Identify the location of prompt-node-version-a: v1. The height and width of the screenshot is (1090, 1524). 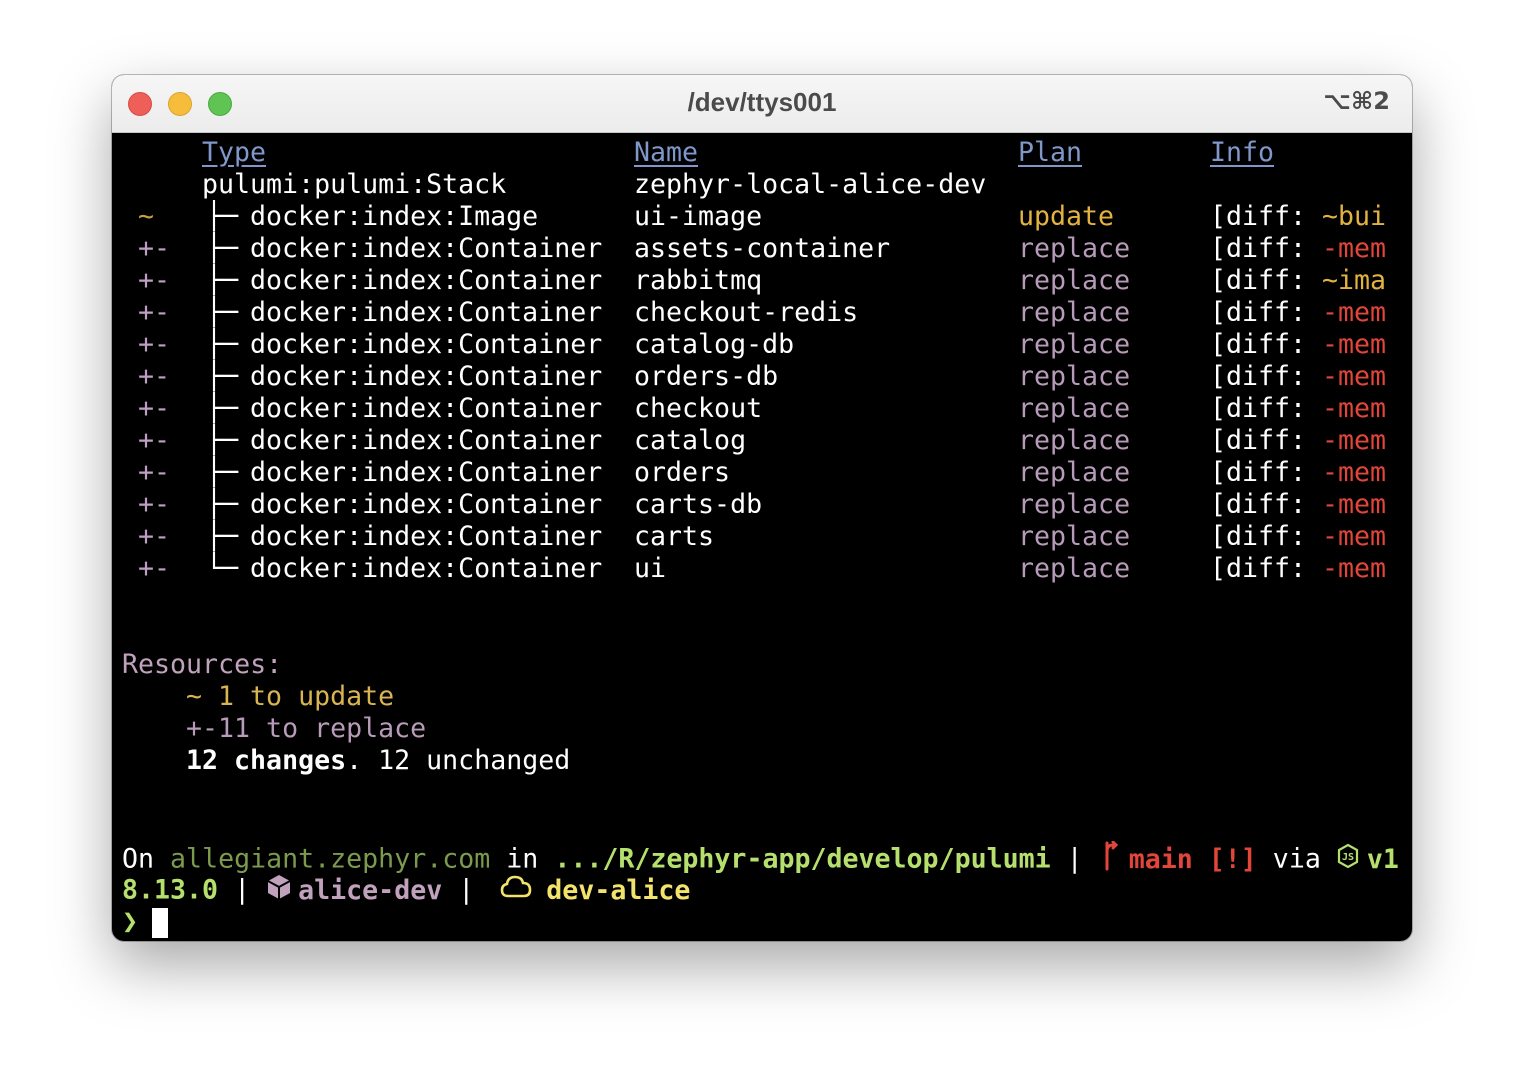
(1382, 859).